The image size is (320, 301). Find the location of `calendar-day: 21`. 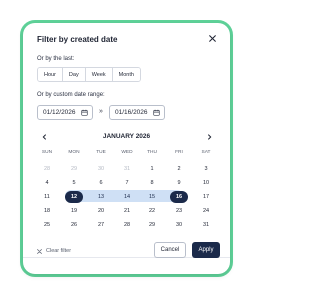

calendar-day: 21 is located at coordinates (127, 211).